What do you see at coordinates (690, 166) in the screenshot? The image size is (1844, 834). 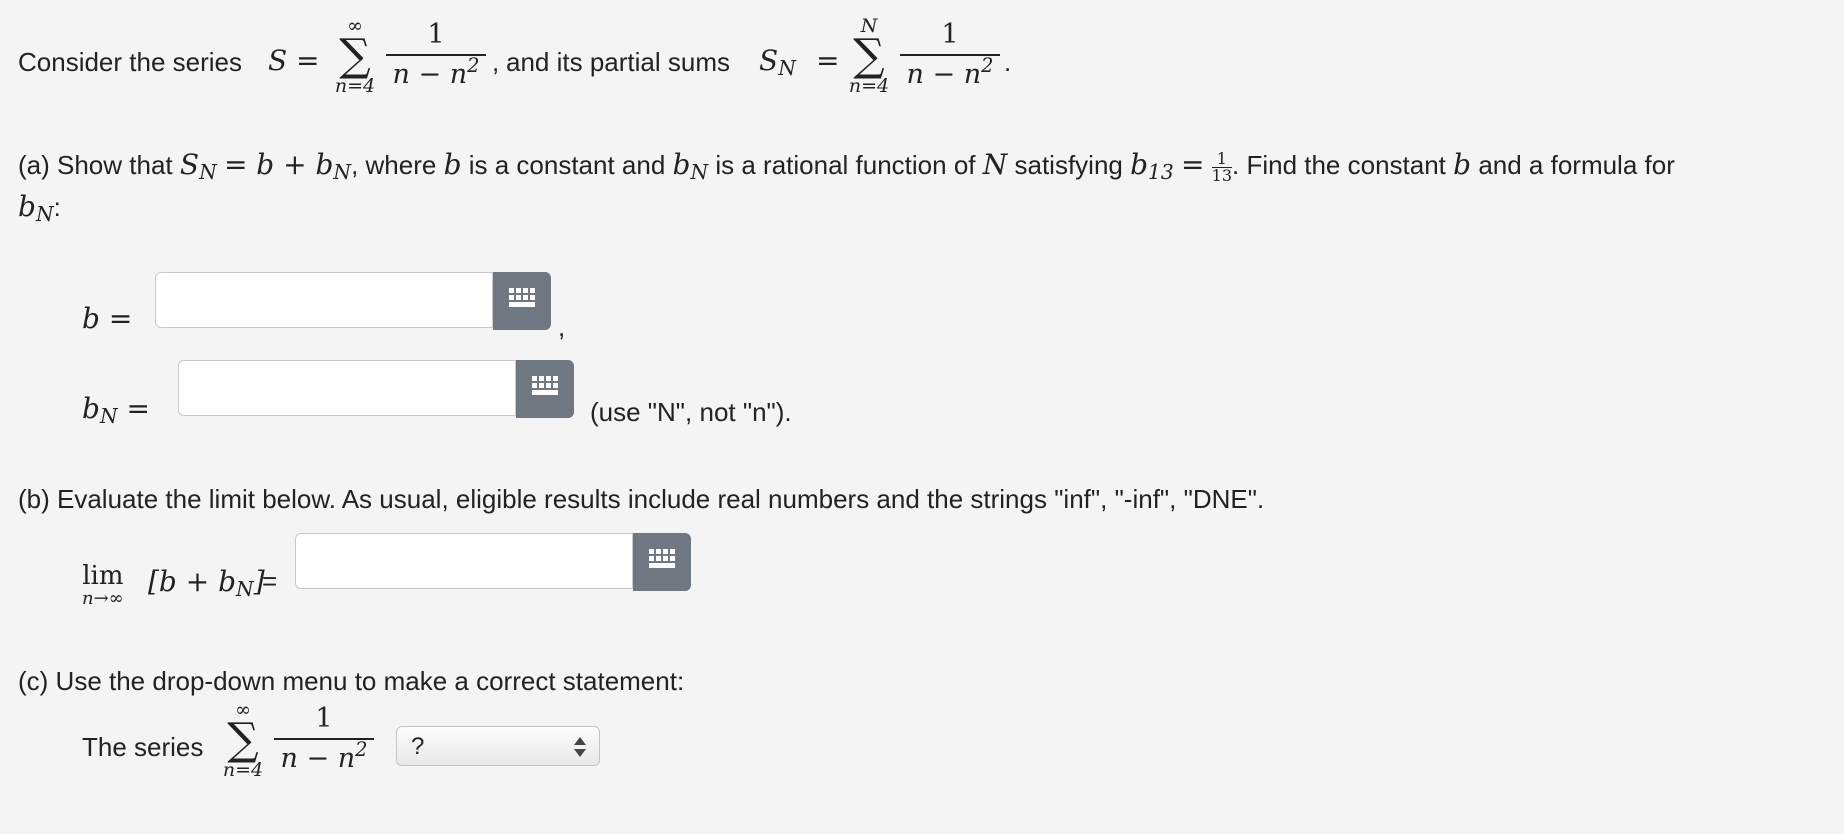 I see `part-a-bN: bN` at bounding box center [690, 166].